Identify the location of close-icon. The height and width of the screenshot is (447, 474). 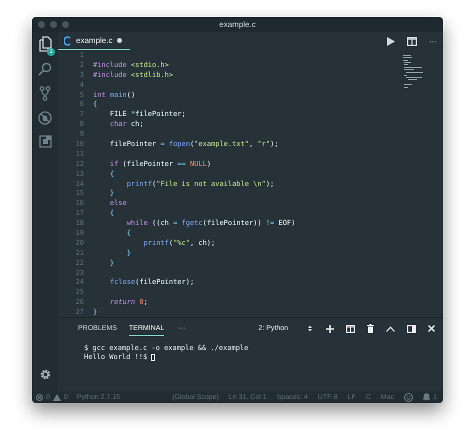
(431, 328).